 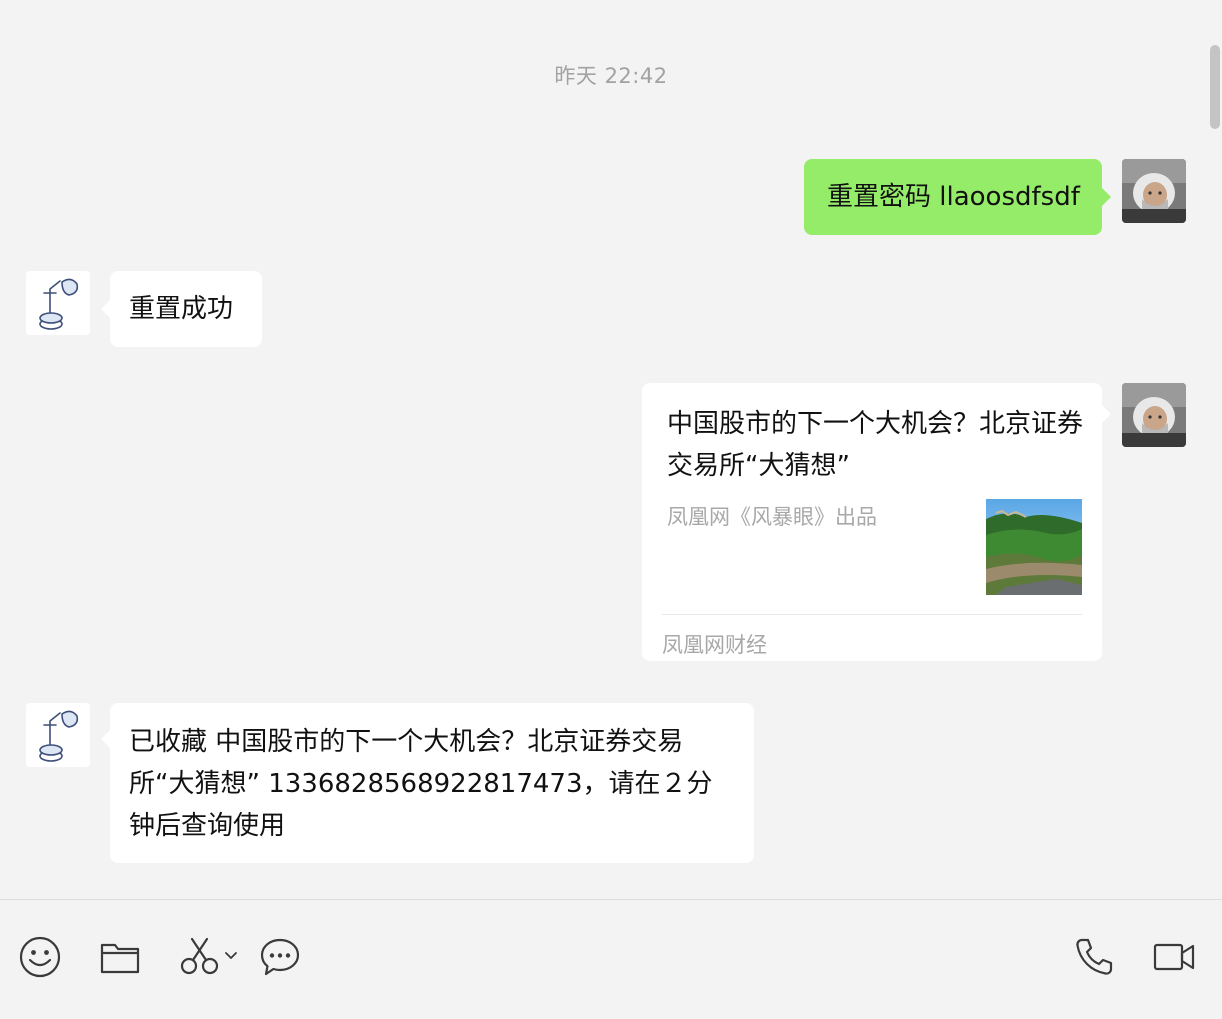 I want to click on message-text: 重置密码 llaoosdfsdf, so click(x=953, y=197).